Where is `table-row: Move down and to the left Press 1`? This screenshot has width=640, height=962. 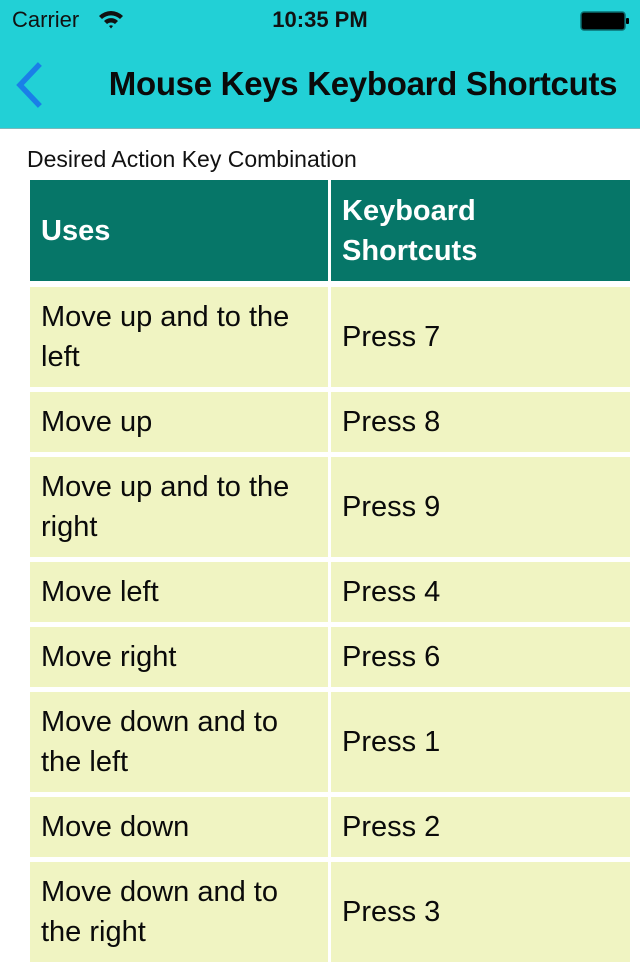
table-row: Move down and to the left Press 1 is located at coordinates (330, 742).